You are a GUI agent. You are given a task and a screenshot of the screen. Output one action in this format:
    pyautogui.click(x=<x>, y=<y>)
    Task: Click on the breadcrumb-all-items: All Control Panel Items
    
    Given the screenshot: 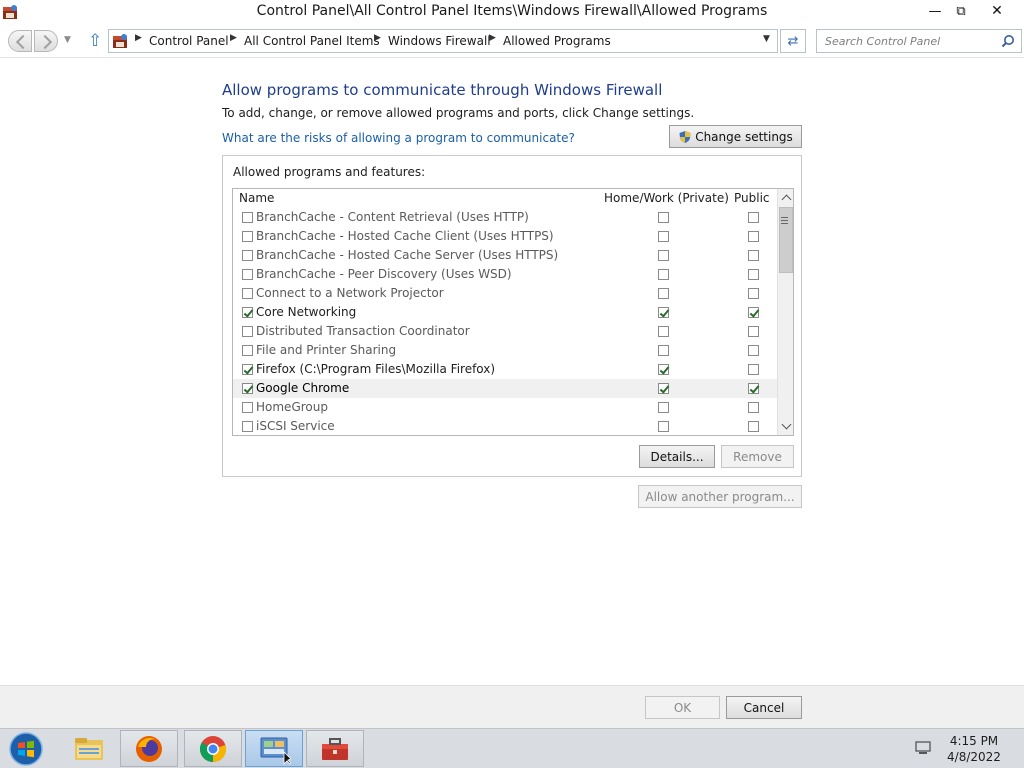 What is the action you would take?
    pyautogui.click(x=312, y=41)
    